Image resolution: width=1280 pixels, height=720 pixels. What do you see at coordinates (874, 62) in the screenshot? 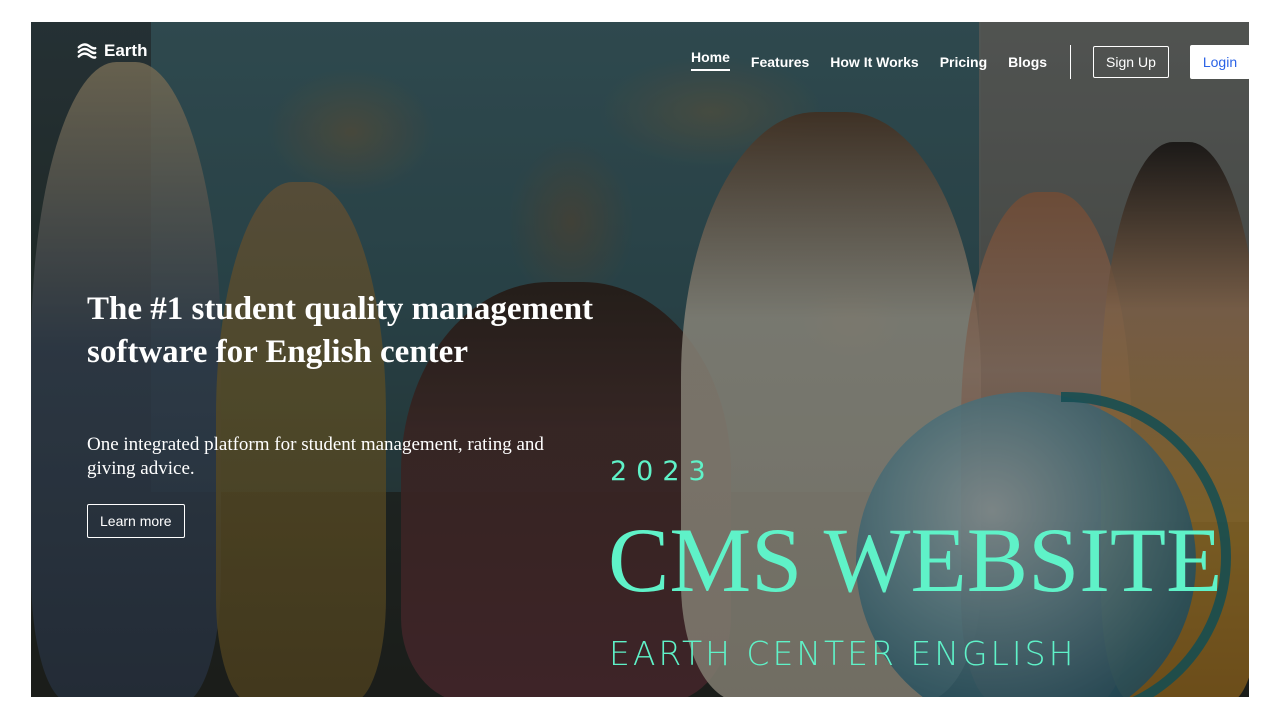
I see `nav-how-it-works: How It Works` at bounding box center [874, 62].